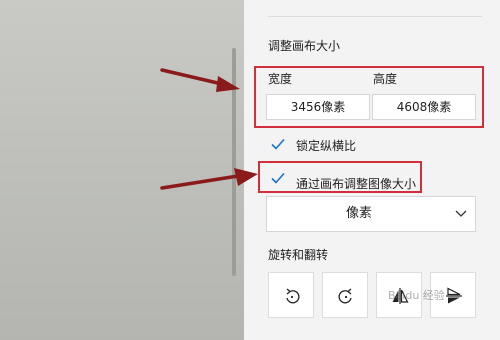 Image resolution: width=500 pixels, height=340 pixels. I want to click on unit-dropdown: 像素, so click(371, 214).